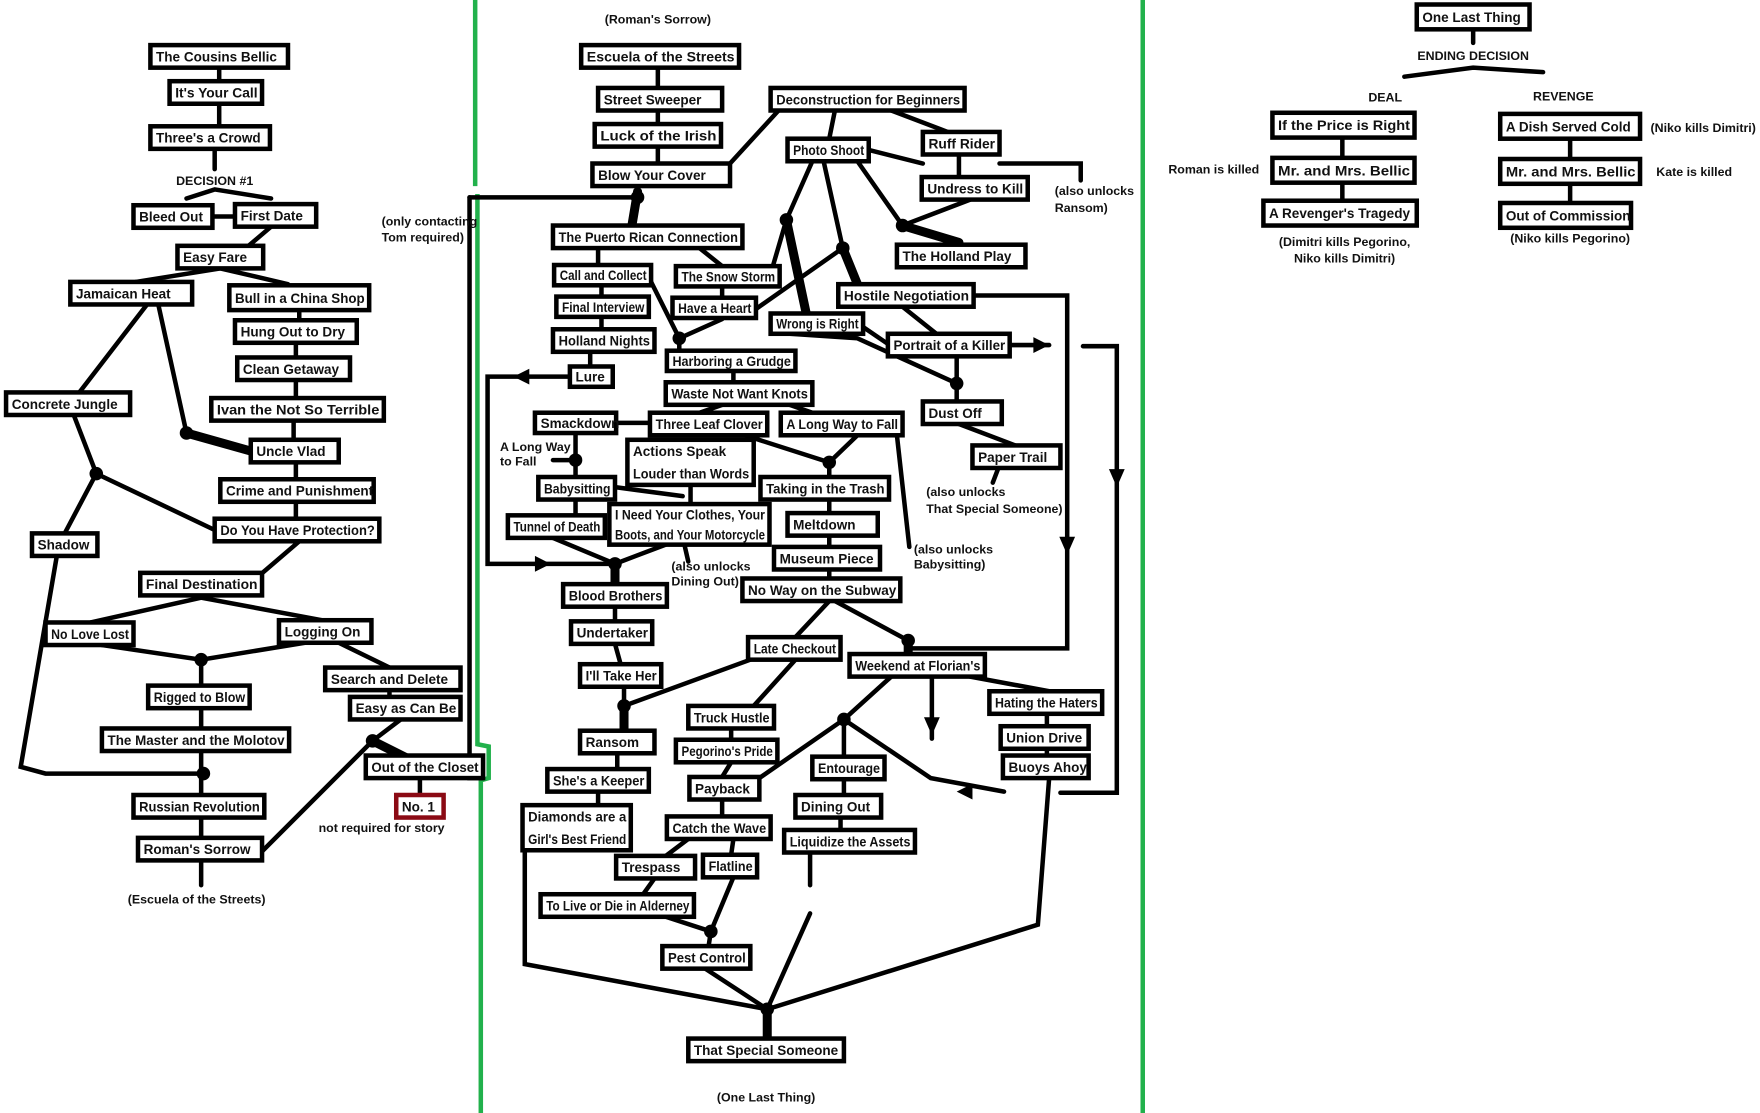 This screenshot has height=1113, width=1760. Describe the element at coordinates (591, 377) in the screenshot. I see `mission-lure: Lure` at that location.